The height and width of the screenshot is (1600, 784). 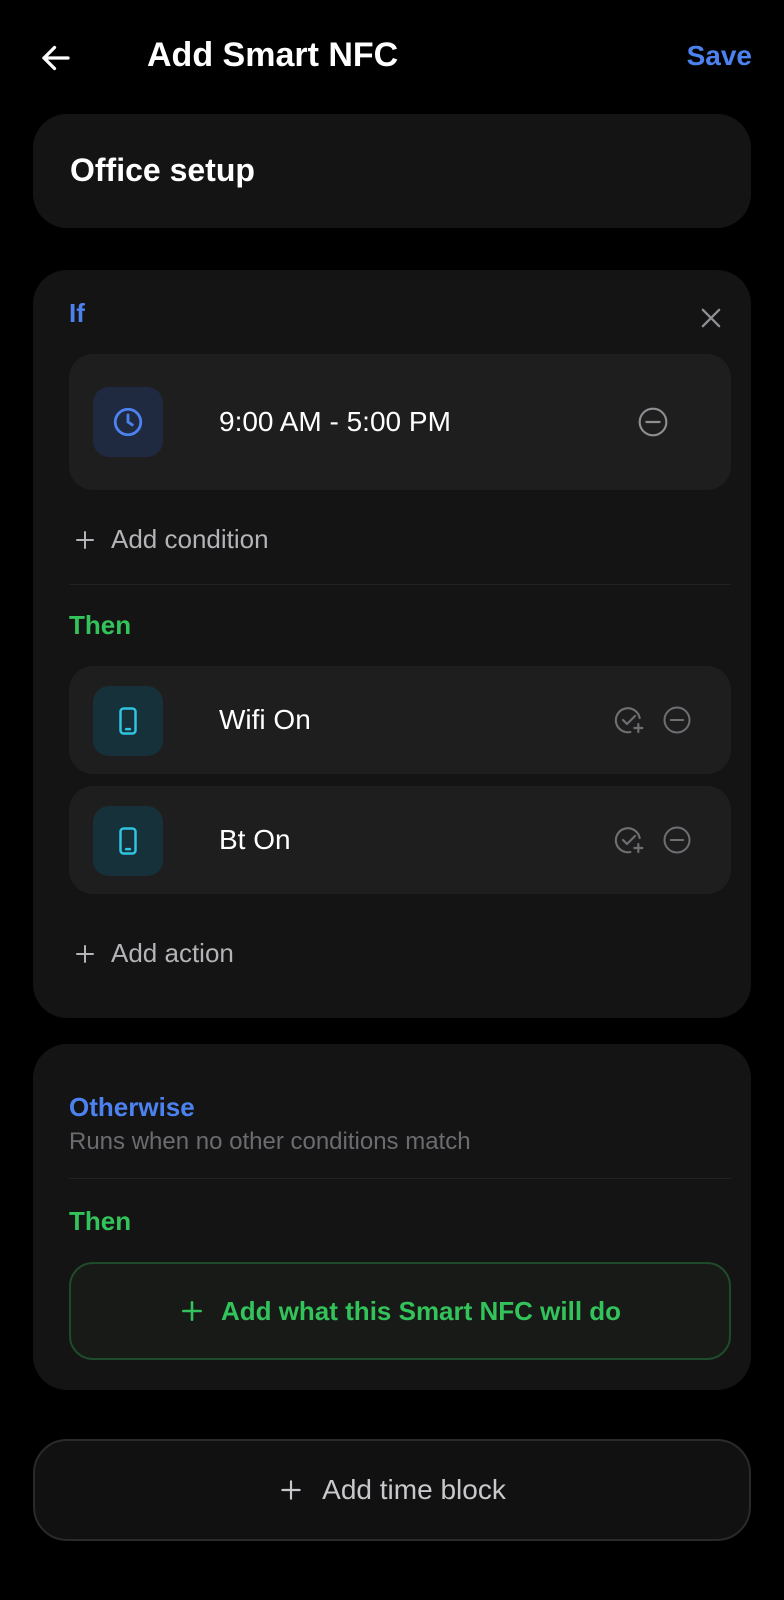 I want to click on otherwise-description: Runs when no other conditions match, so click(x=270, y=1141).